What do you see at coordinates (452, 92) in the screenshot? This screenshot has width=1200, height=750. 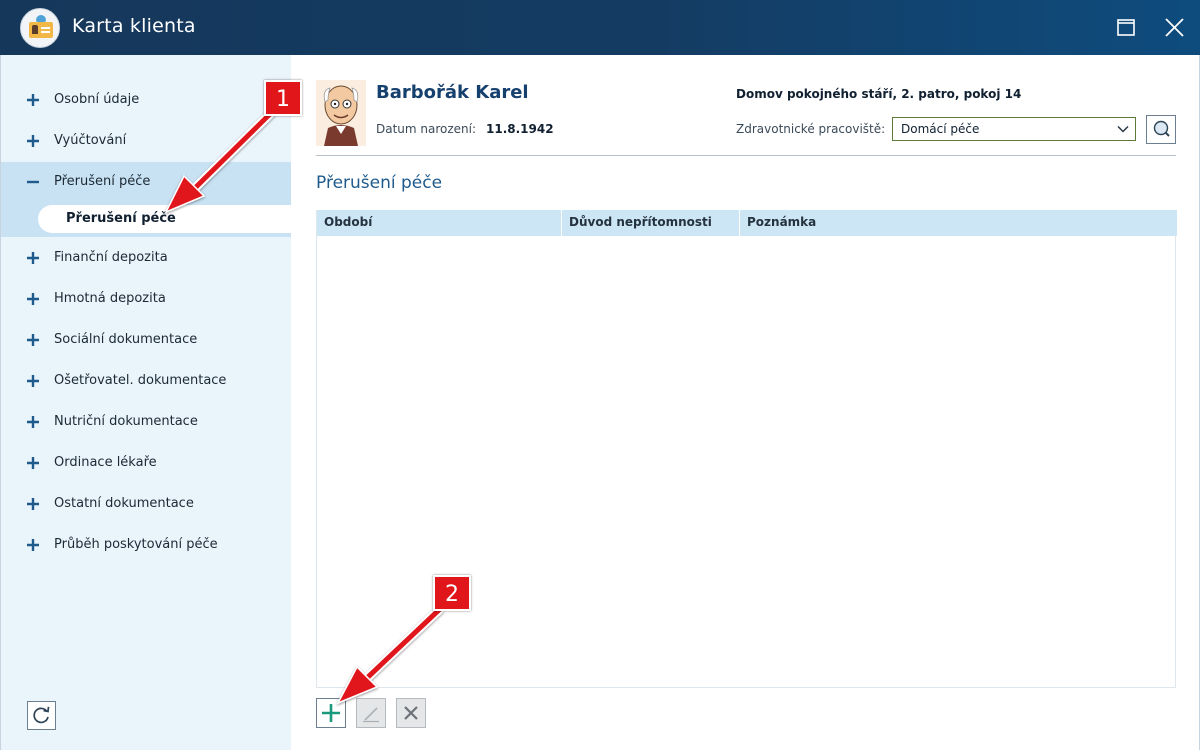 I see `client-name: Barbořák Karel` at bounding box center [452, 92].